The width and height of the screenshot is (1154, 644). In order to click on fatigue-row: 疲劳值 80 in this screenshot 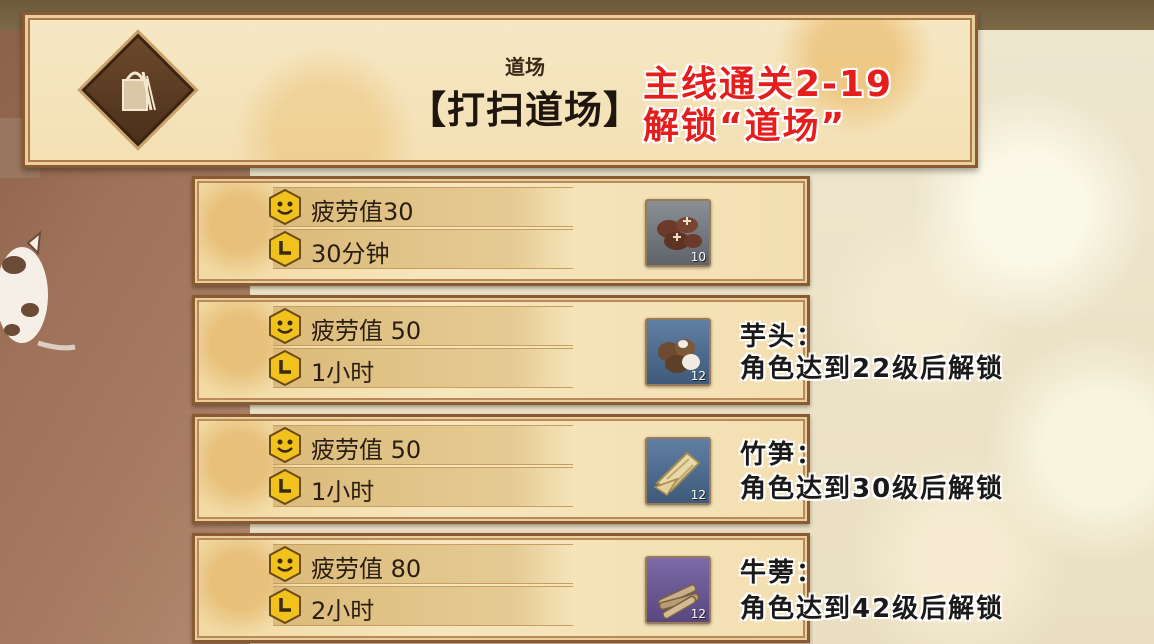, I will do `click(421, 564)`.